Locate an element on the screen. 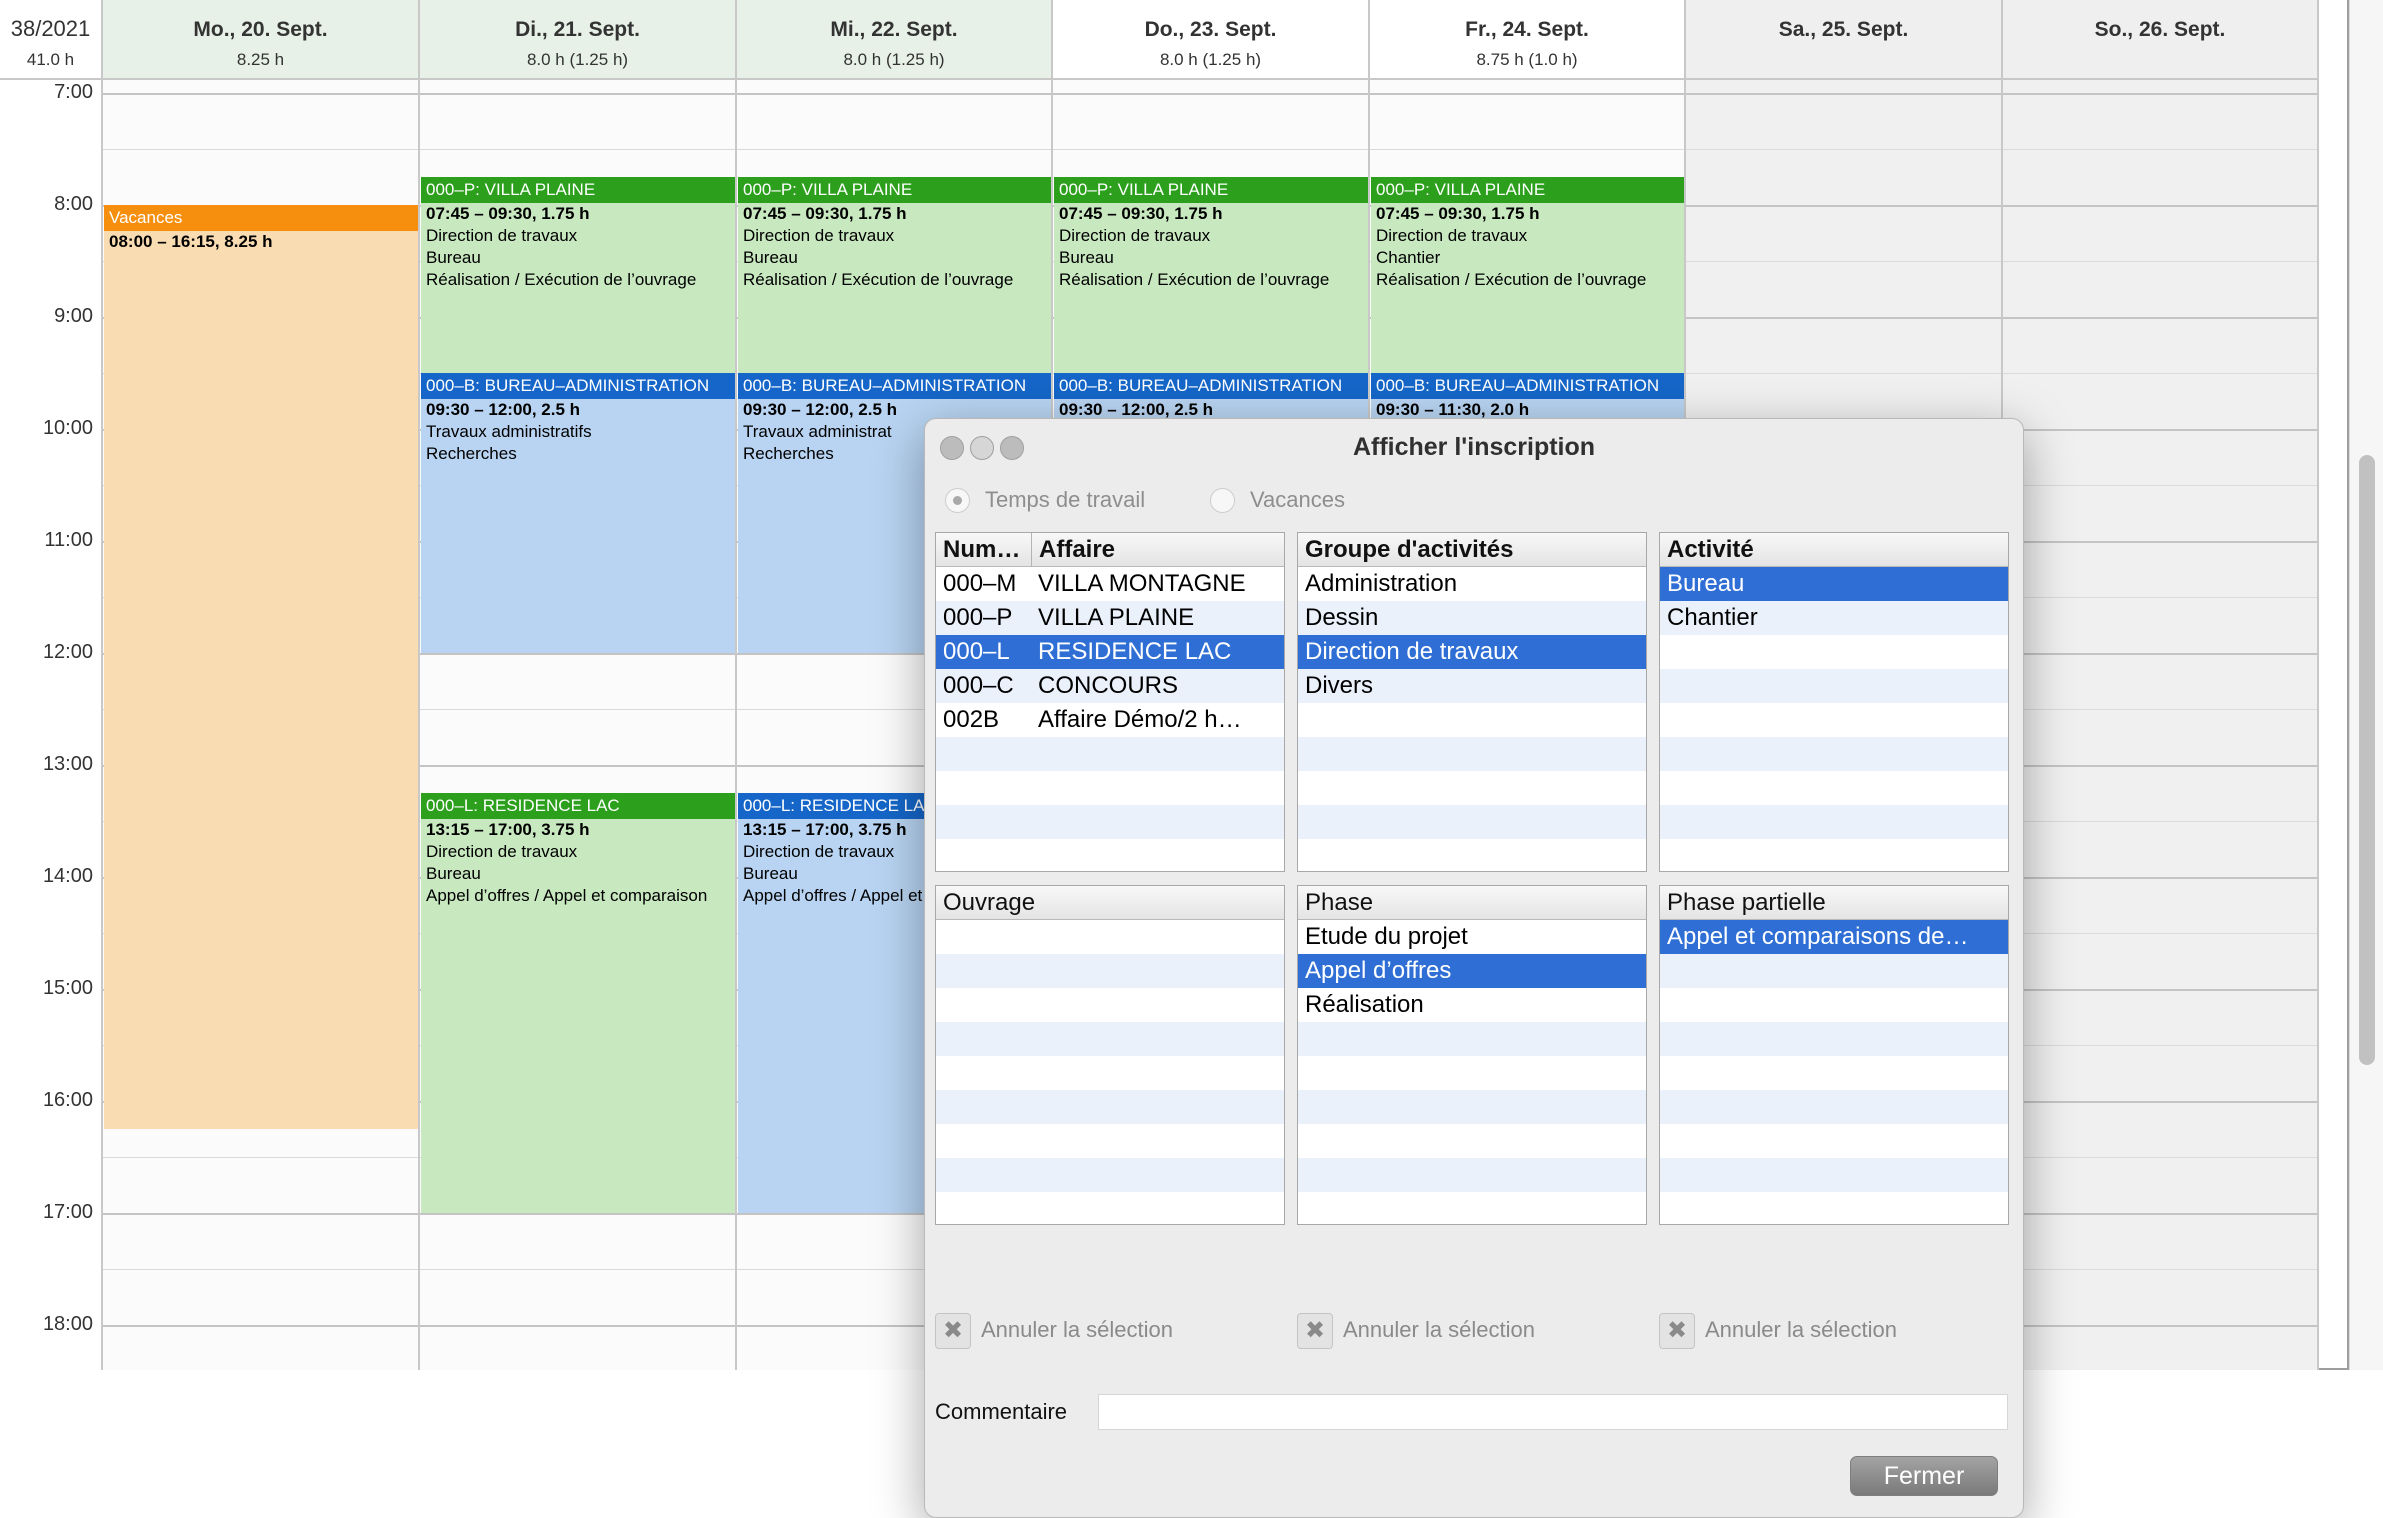  event-detail-line: Bureau is located at coordinates (453, 257).